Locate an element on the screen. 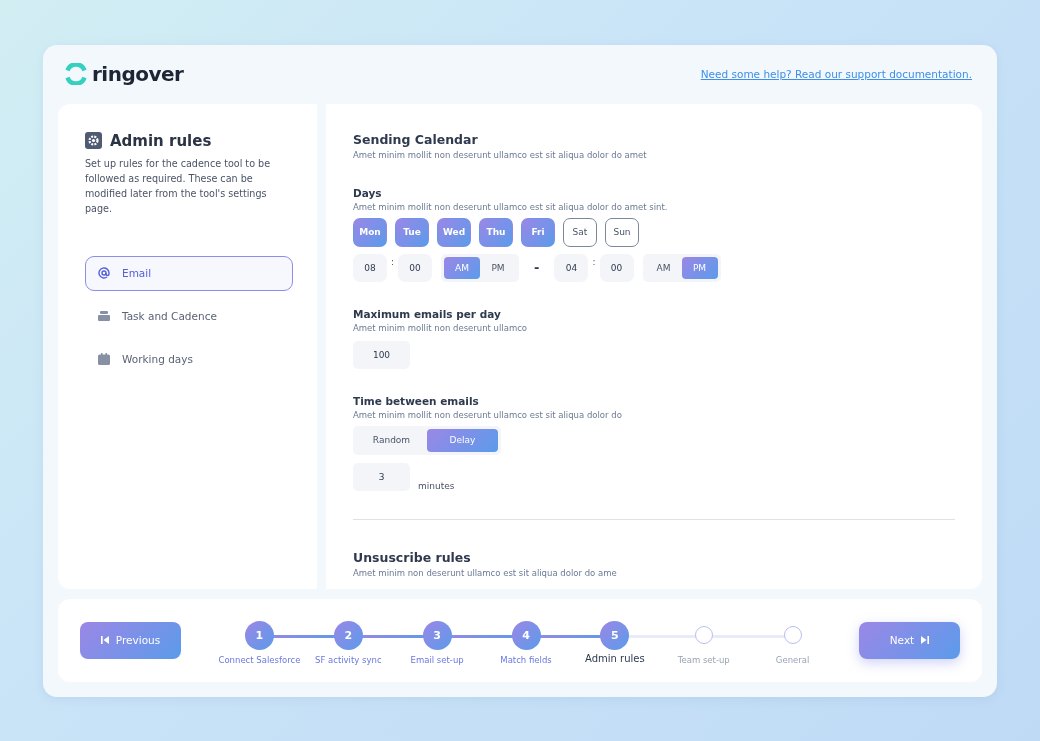 This screenshot has height=741, width=1040. sidebar-item: Task and Cadence is located at coordinates (189, 316).